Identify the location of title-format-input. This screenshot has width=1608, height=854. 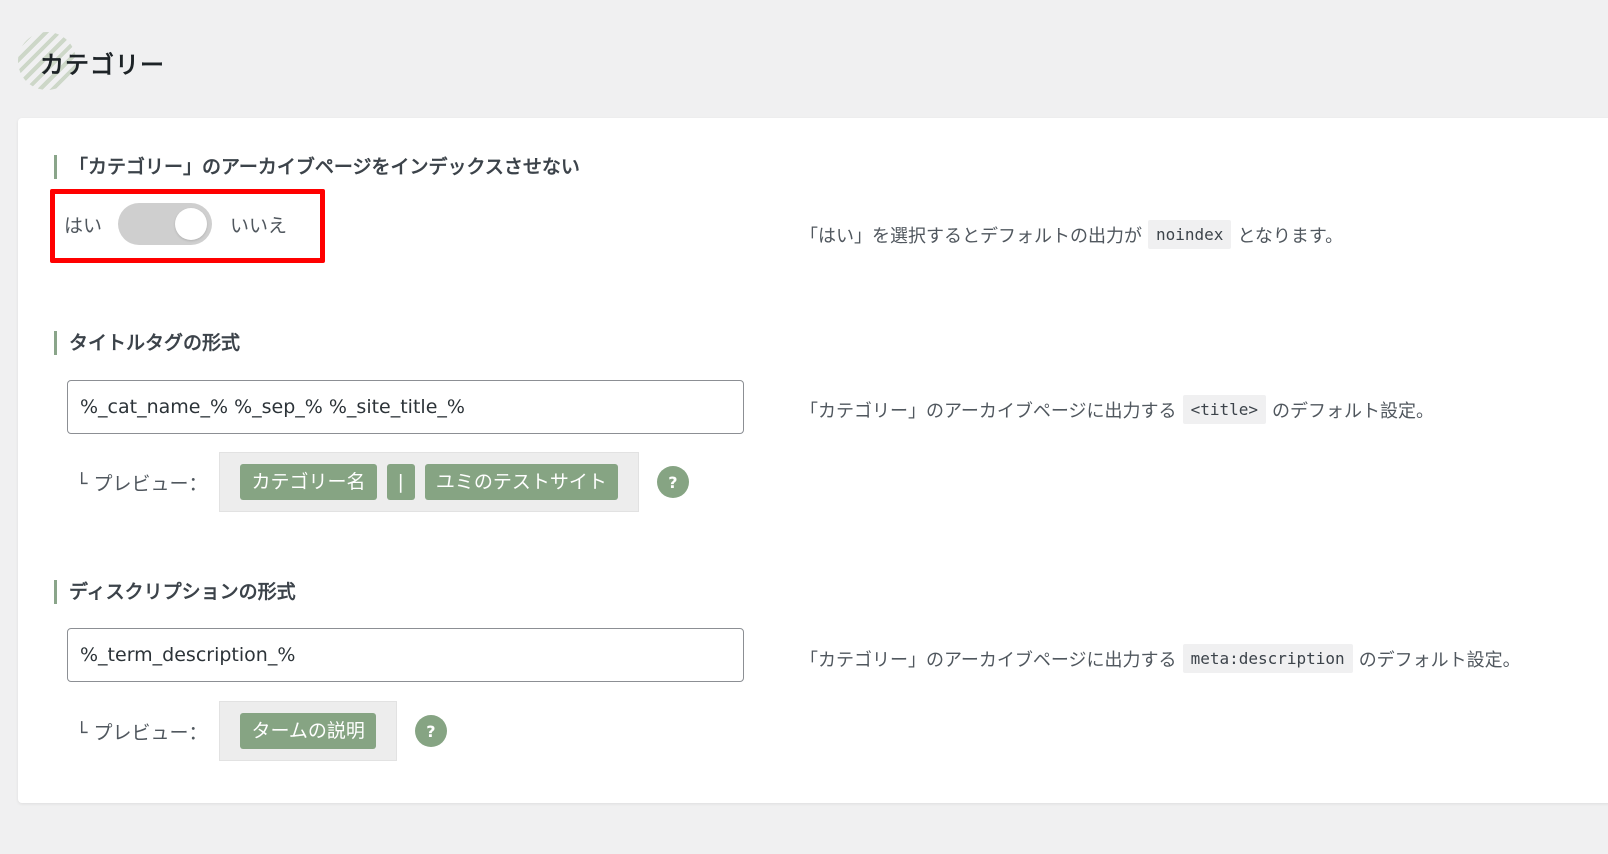
(405, 407).